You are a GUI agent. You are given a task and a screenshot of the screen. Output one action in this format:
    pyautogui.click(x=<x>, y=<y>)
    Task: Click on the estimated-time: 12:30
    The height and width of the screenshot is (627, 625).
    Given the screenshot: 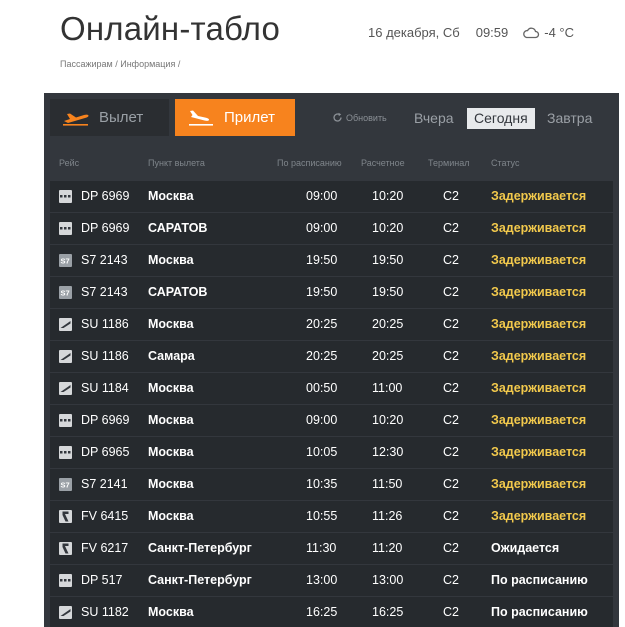 What is the action you would take?
    pyautogui.click(x=388, y=452)
    